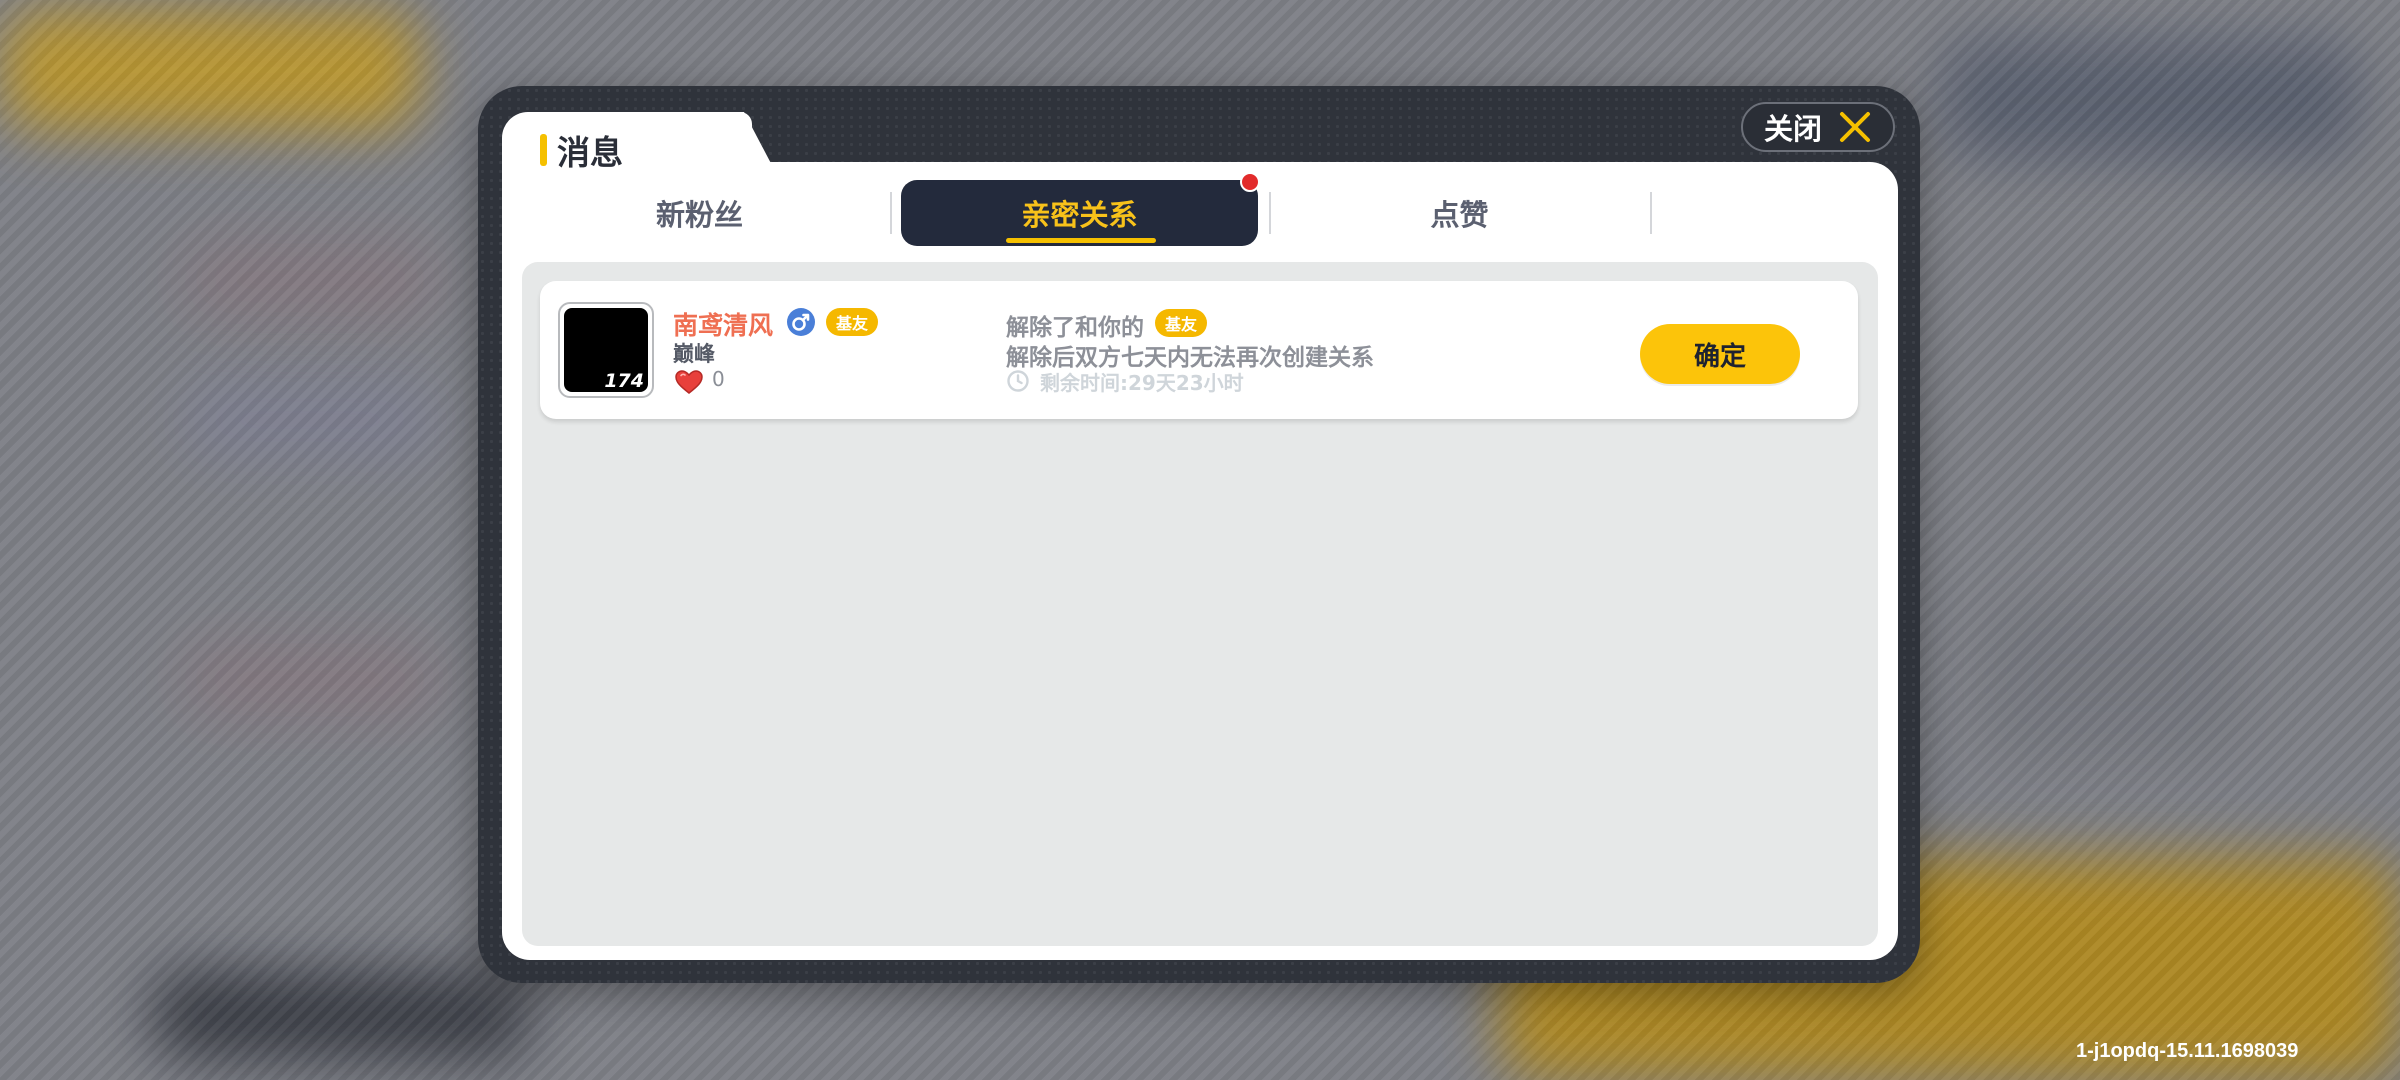 Image resolution: width=2400 pixels, height=1080 pixels. I want to click on avatar-image: 174, so click(606, 350).